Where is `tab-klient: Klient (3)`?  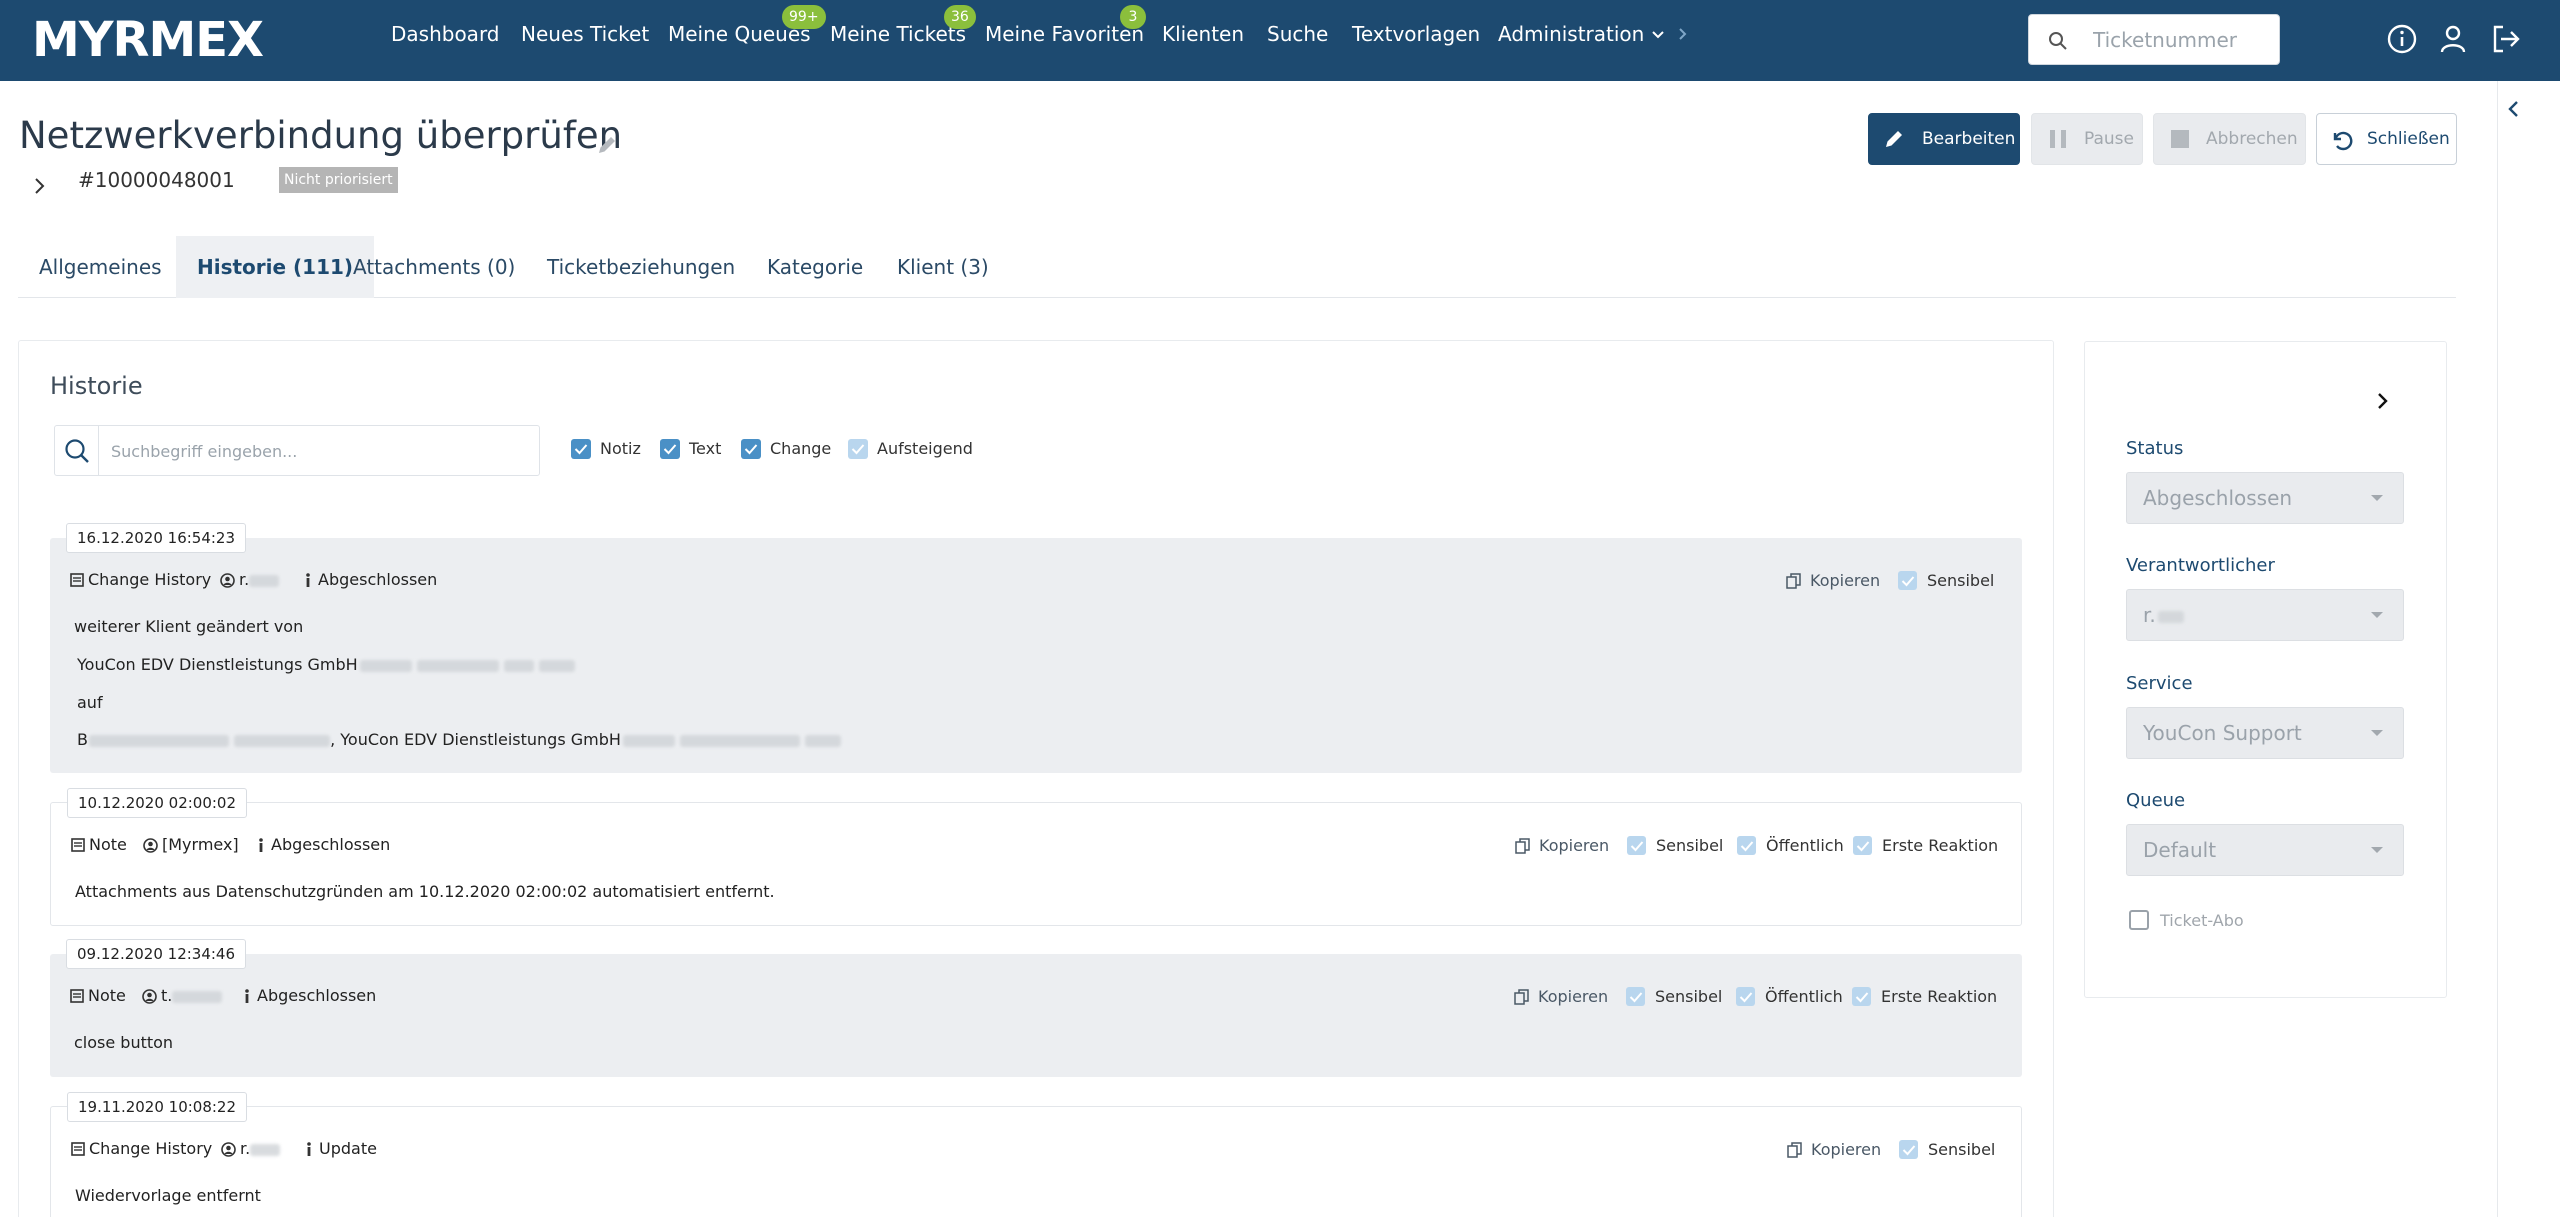
tab-klient: Klient (3) is located at coordinates (943, 267).